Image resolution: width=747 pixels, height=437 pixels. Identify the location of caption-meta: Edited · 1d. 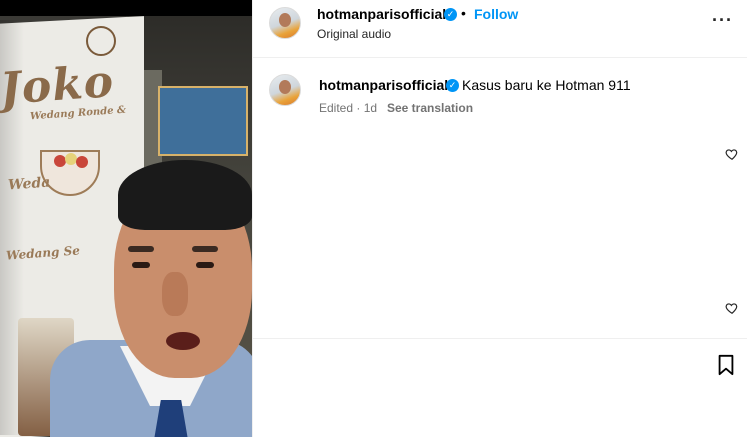
(348, 108).